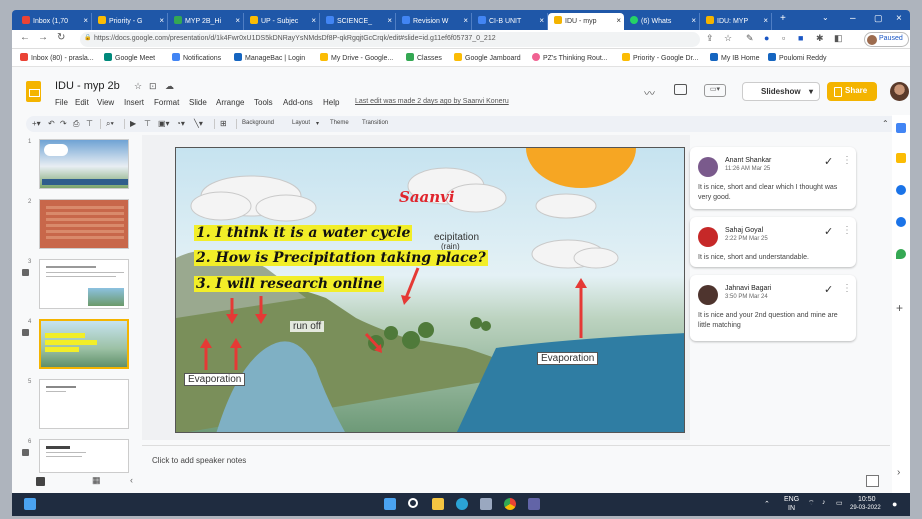 The width and height of the screenshot is (922, 519). What do you see at coordinates (223, 123) in the screenshot?
I see `add-comment-icon: ⊞` at bounding box center [223, 123].